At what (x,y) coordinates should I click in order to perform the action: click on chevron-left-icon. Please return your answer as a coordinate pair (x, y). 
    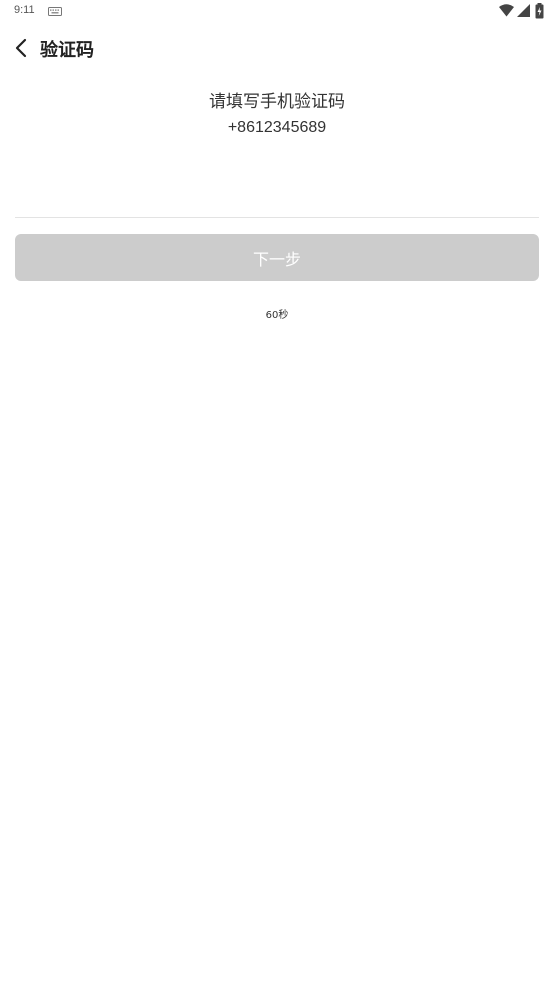
    Looking at the image, I should click on (21, 48).